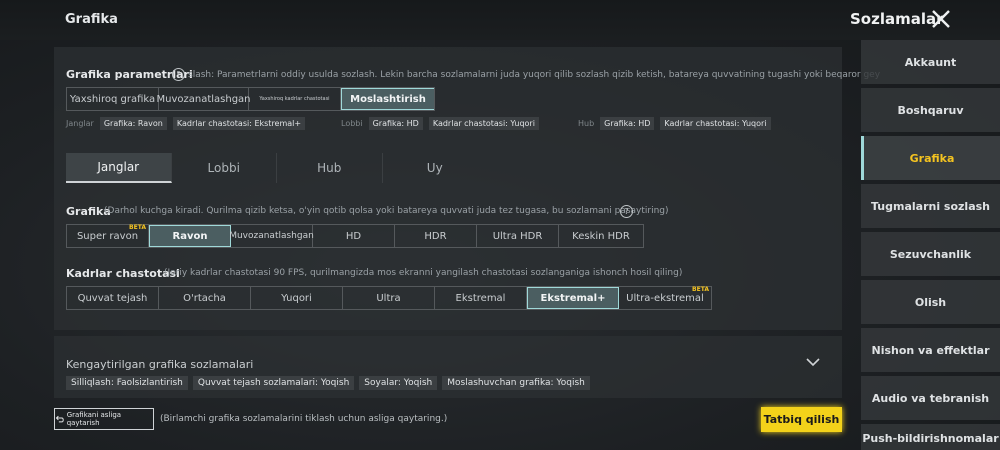 The height and width of the screenshot is (450, 1000). I want to click on sidebar-item-scope-effects: Nishon va effektlar, so click(930, 350).